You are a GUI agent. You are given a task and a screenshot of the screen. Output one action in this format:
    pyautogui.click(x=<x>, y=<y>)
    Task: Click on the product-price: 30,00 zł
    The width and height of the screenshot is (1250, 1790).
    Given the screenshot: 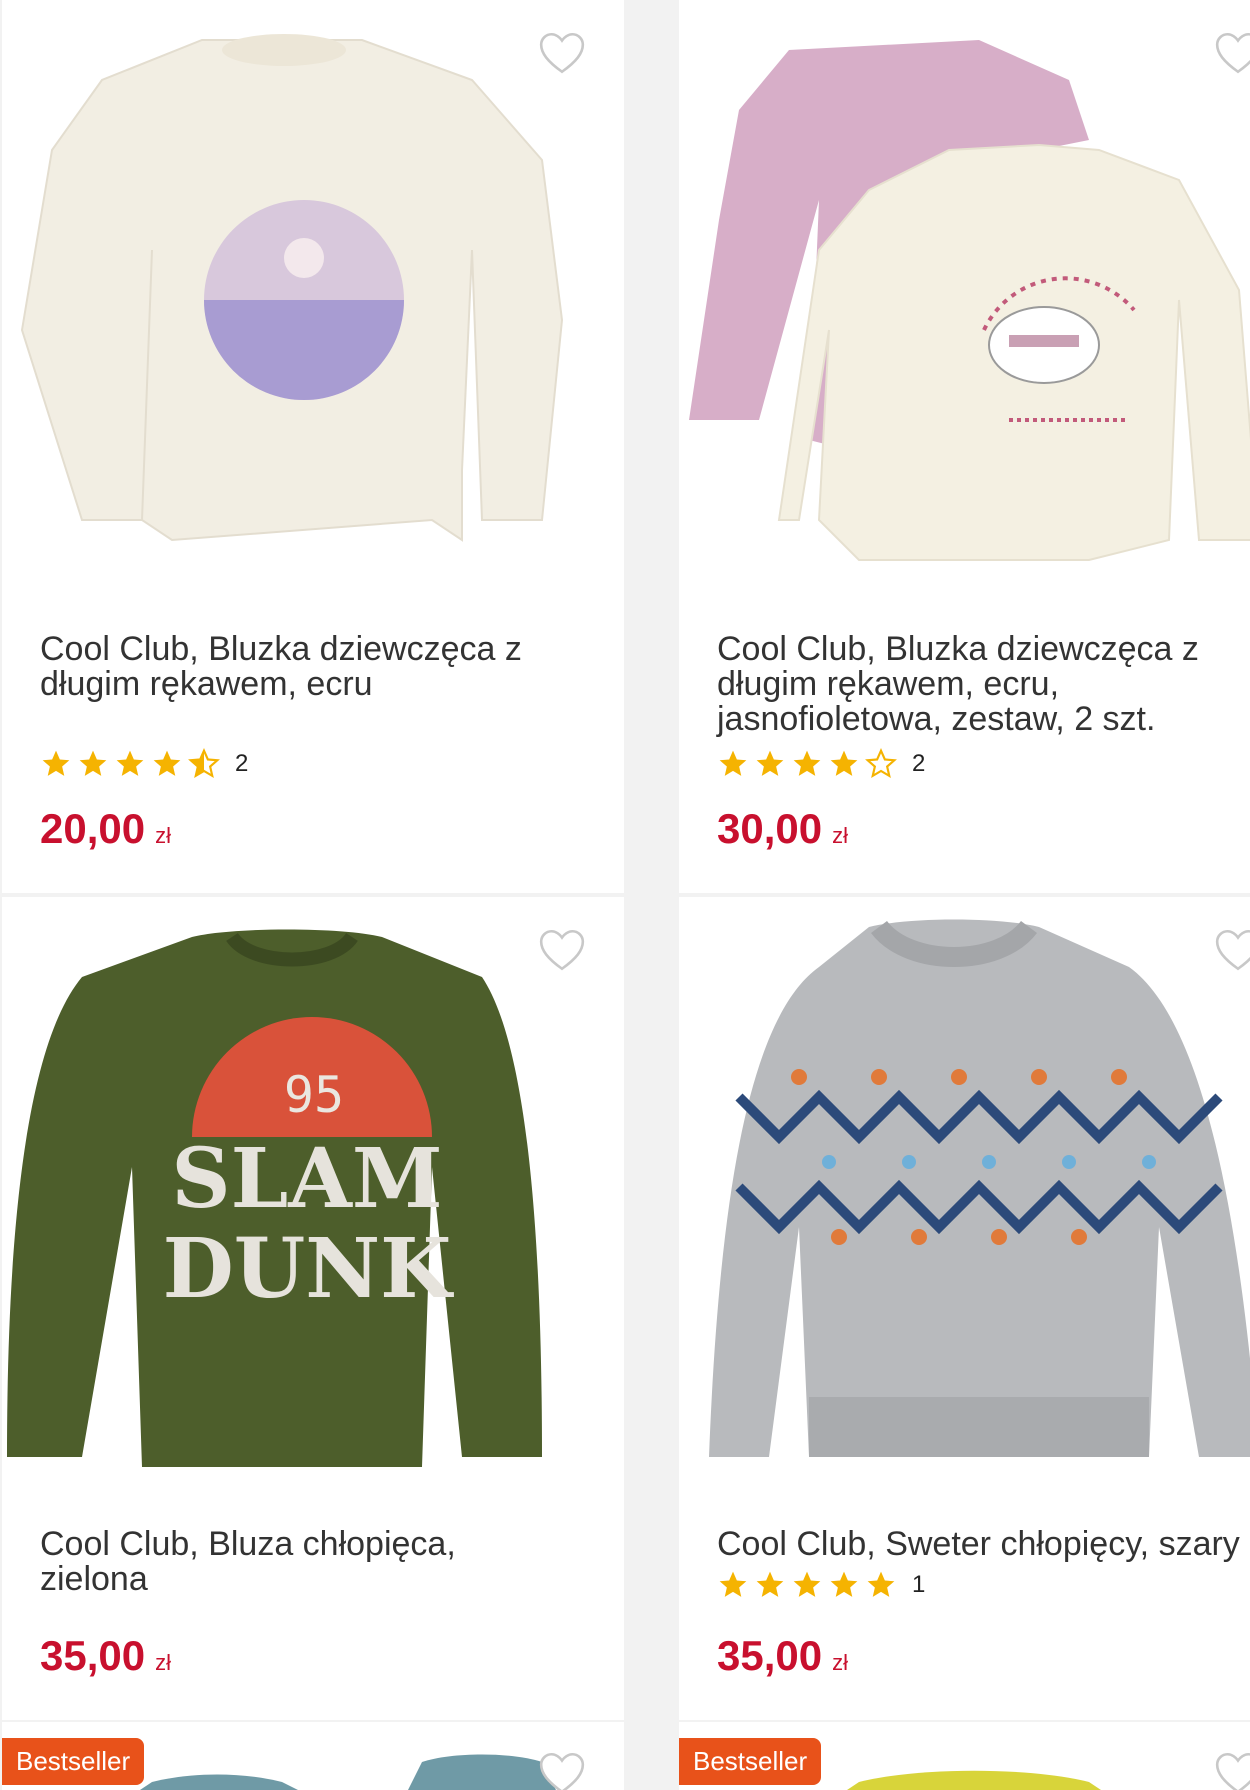 What is the action you would take?
    pyautogui.click(x=782, y=828)
    